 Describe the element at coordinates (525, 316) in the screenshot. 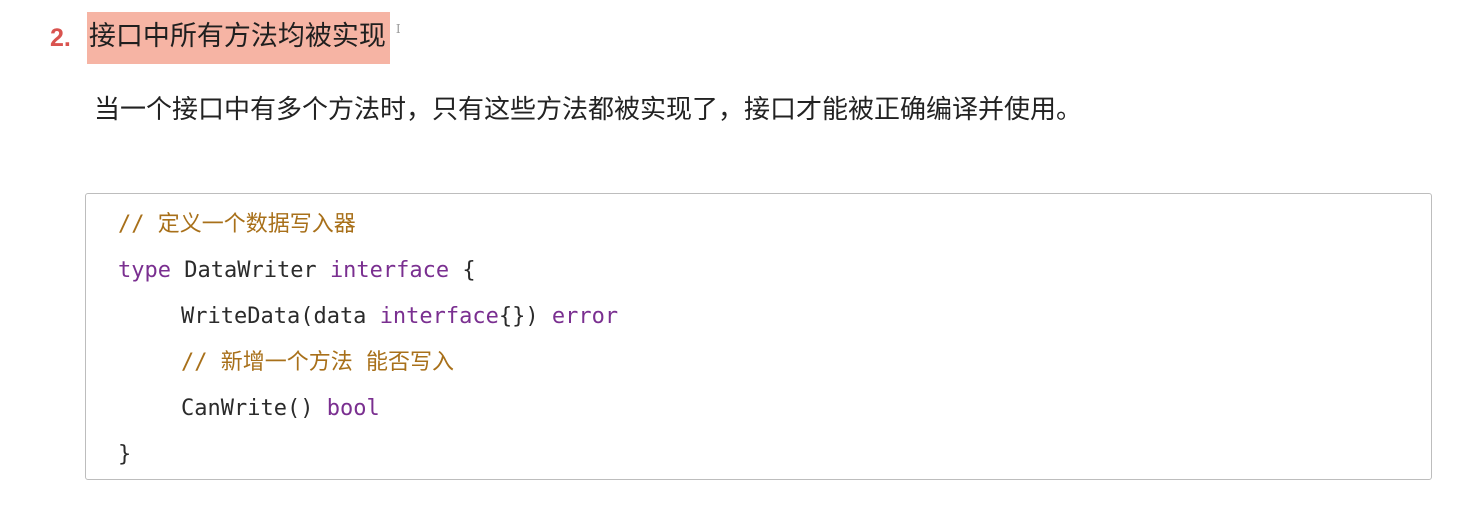

I see `code-punctuation: {})` at that location.